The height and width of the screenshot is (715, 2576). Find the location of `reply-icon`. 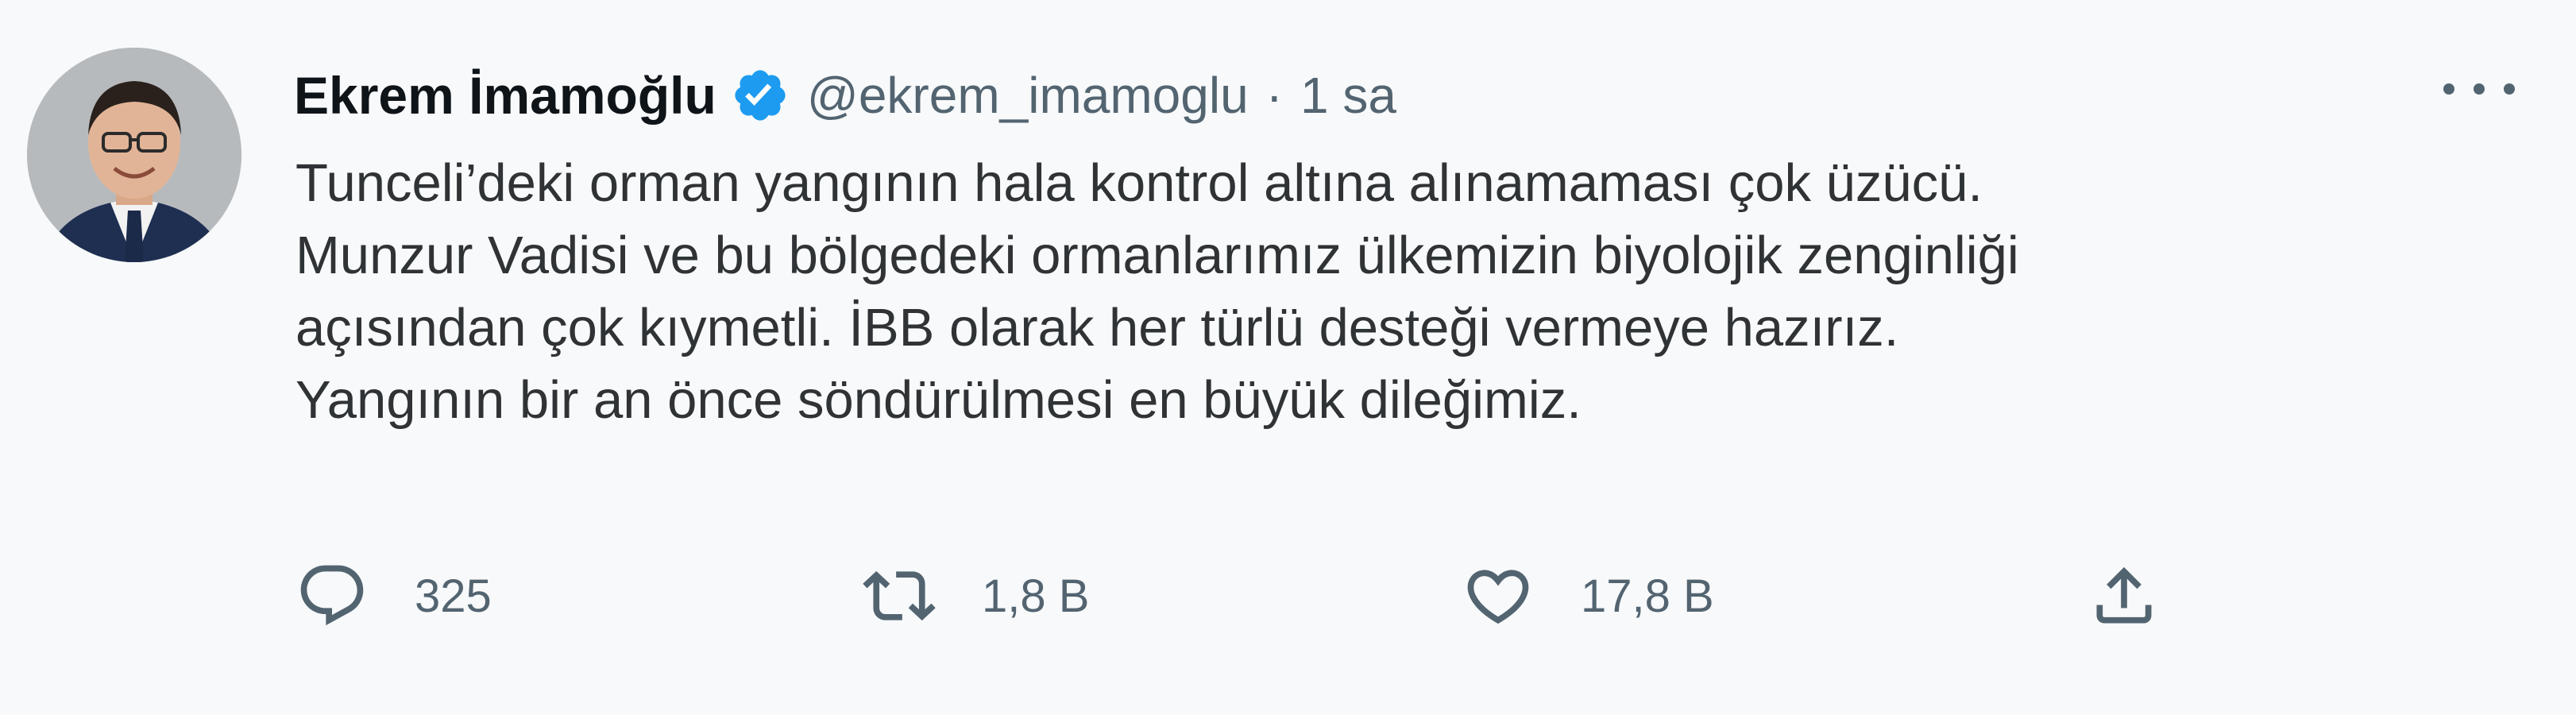

reply-icon is located at coordinates (332, 595).